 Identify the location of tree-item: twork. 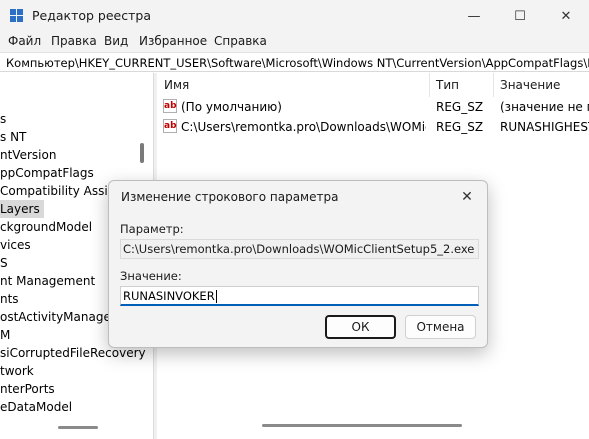
(17, 371).